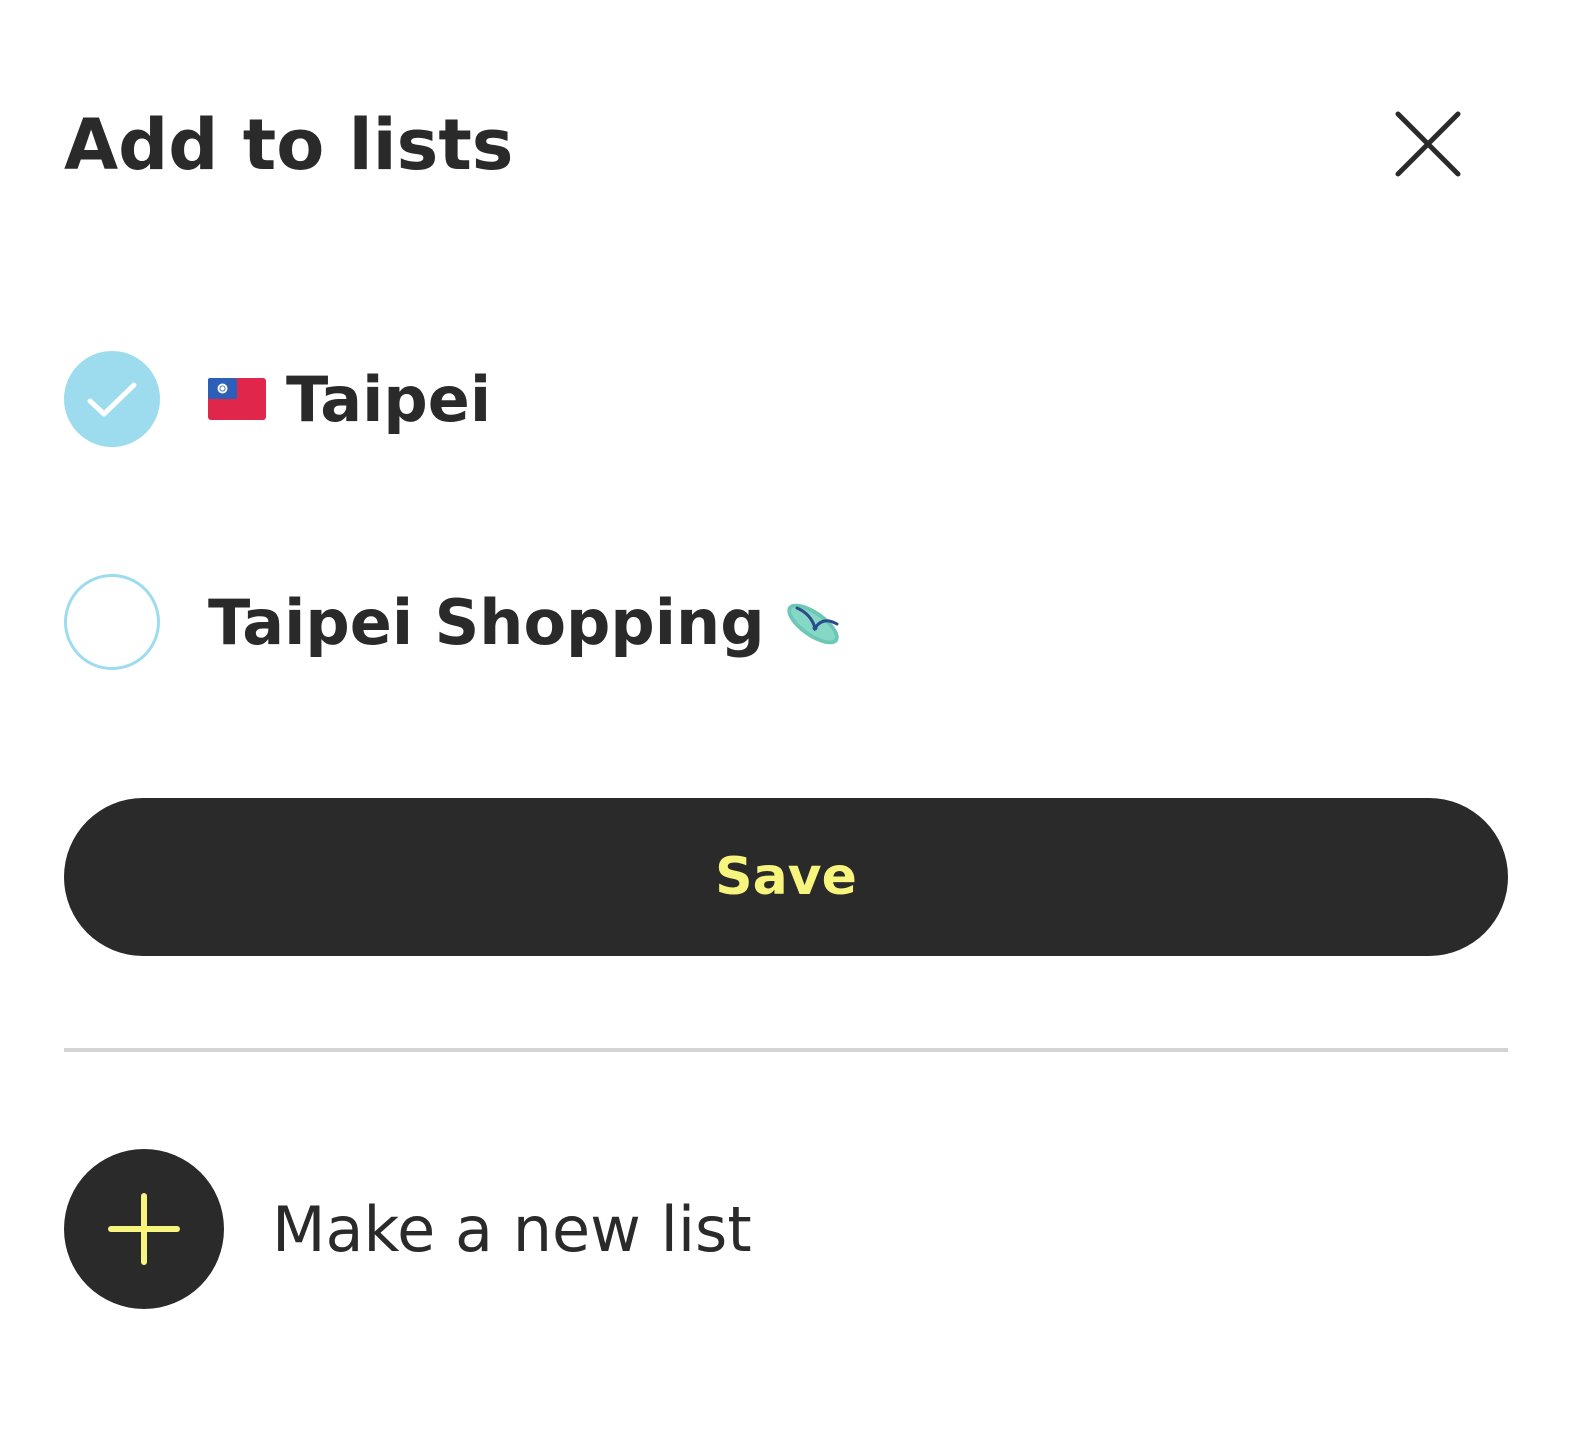 This screenshot has height=1440, width=1572. Describe the element at coordinates (786, 1050) in the screenshot. I see `divider` at that location.